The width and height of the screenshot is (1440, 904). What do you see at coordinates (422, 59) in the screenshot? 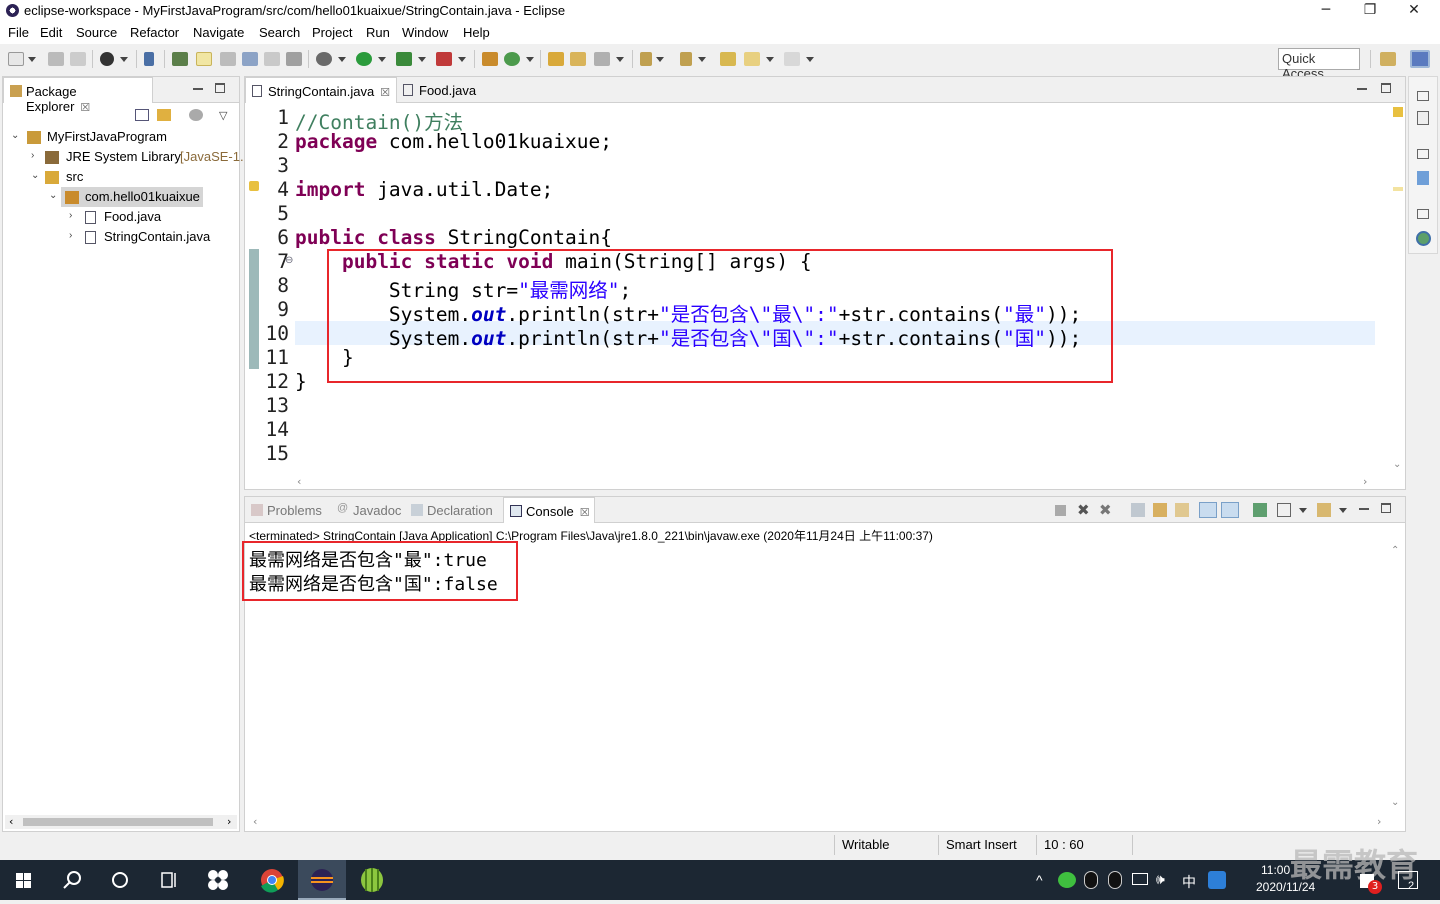
I see `coverage-dropdown-icon` at bounding box center [422, 59].